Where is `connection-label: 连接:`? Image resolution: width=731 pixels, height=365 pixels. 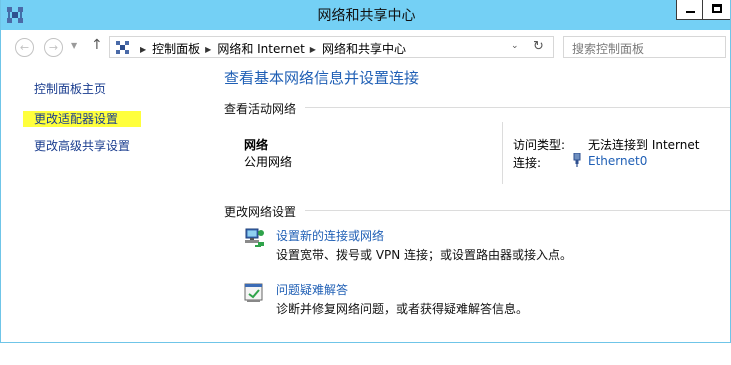 connection-label: 连接: is located at coordinates (527, 163).